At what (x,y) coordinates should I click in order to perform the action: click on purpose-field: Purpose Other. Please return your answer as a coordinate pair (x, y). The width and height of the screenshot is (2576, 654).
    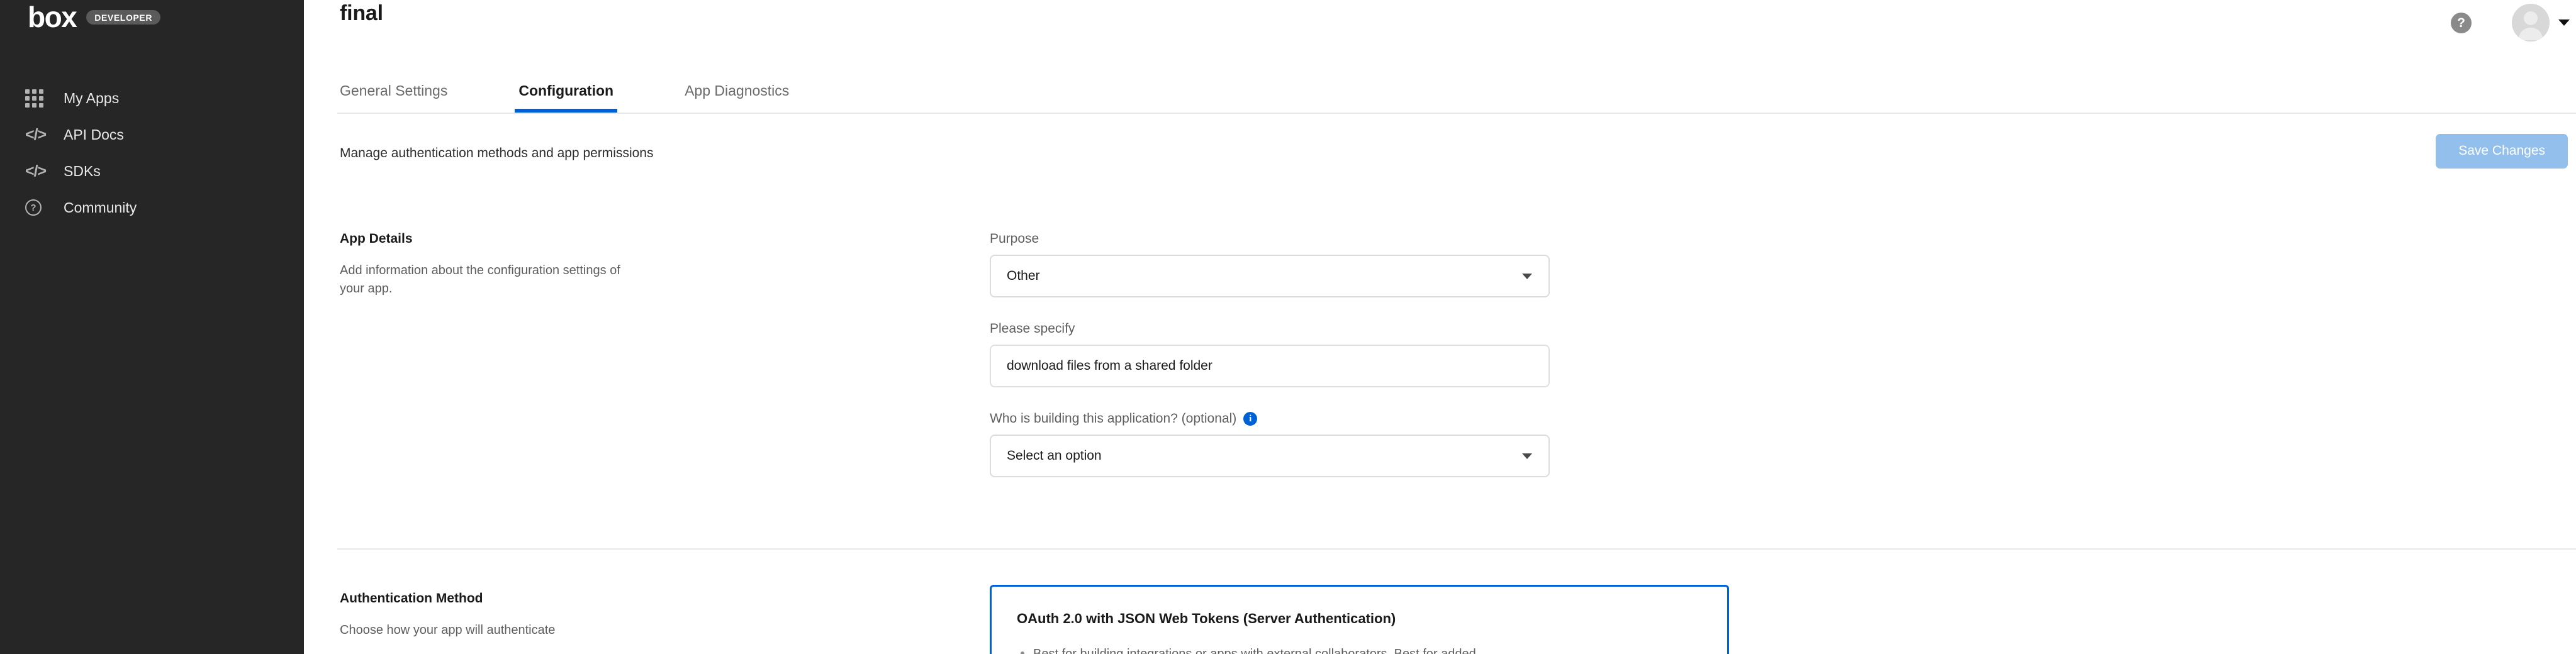
    Looking at the image, I should click on (1273, 264).